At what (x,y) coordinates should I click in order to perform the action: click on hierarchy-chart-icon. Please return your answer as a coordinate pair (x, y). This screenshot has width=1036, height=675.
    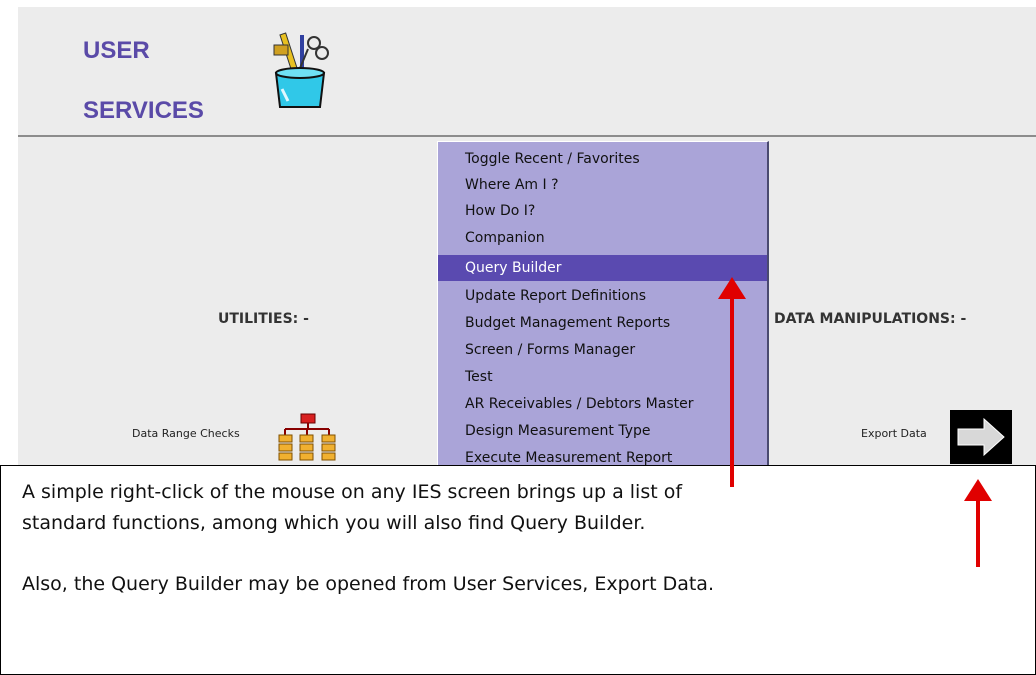
    Looking at the image, I should click on (307, 438).